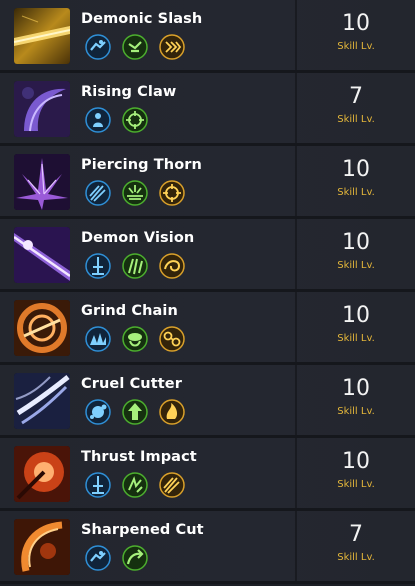 Image resolution: width=415 pixels, height=586 pixels. What do you see at coordinates (42, 182) in the screenshot?
I see `purple-thorn-icon` at bounding box center [42, 182].